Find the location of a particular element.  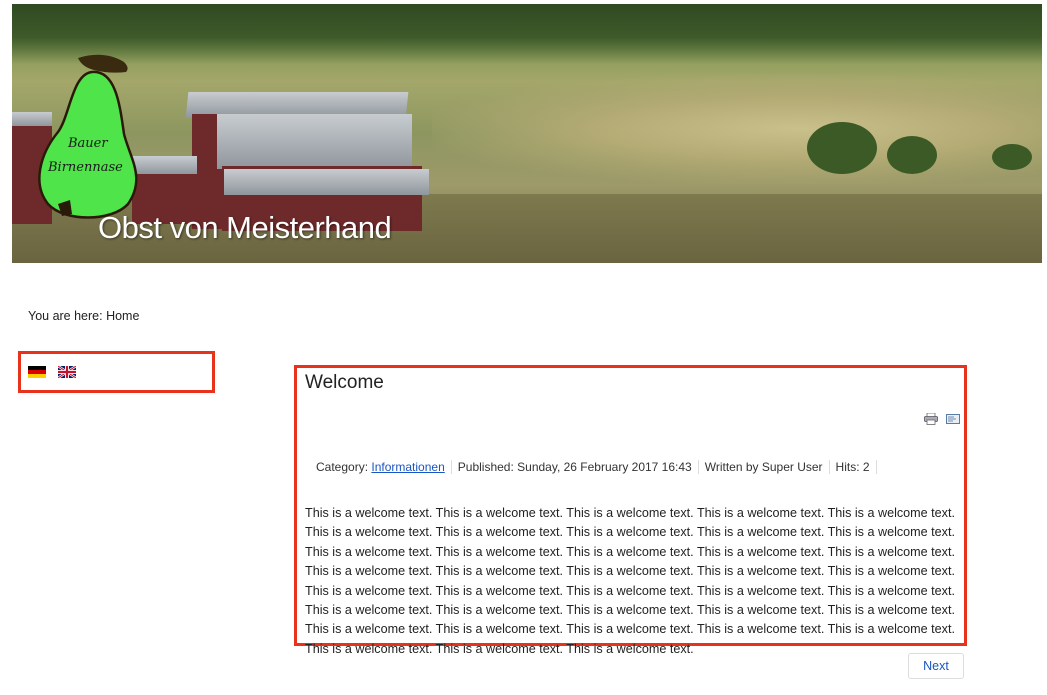

sunlit-field is located at coordinates (737, 129).